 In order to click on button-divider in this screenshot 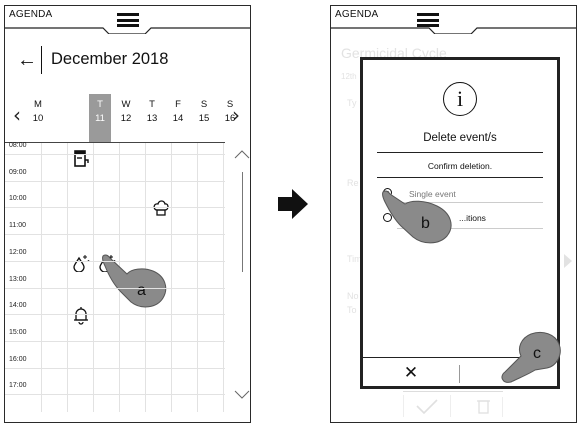, I will do `click(459, 374)`.